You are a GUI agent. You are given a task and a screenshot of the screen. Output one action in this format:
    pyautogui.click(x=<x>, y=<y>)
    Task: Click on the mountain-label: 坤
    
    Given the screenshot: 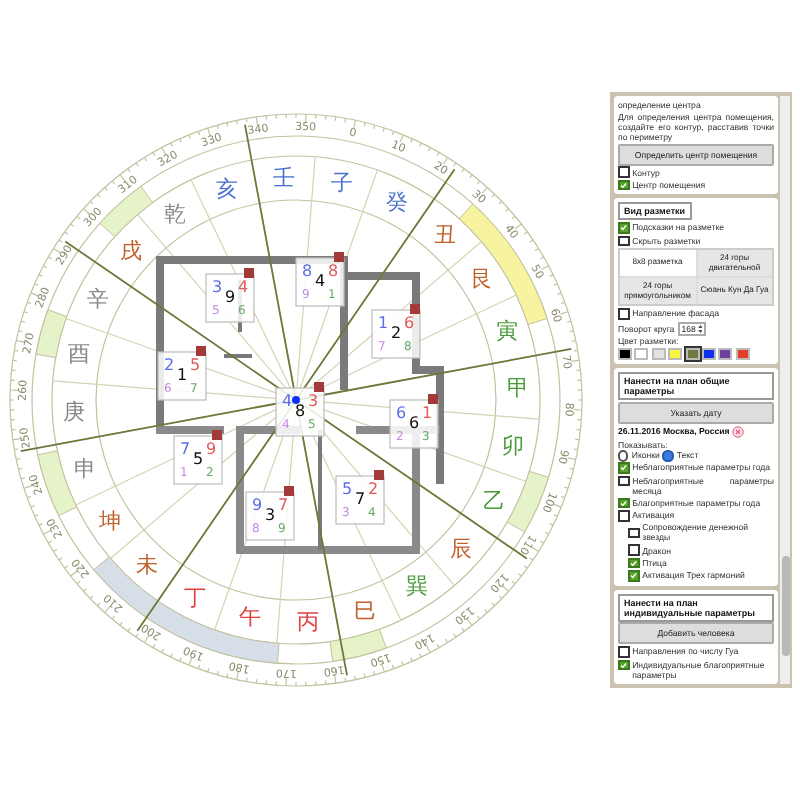 What is the action you would take?
    pyautogui.click(x=109, y=520)
    